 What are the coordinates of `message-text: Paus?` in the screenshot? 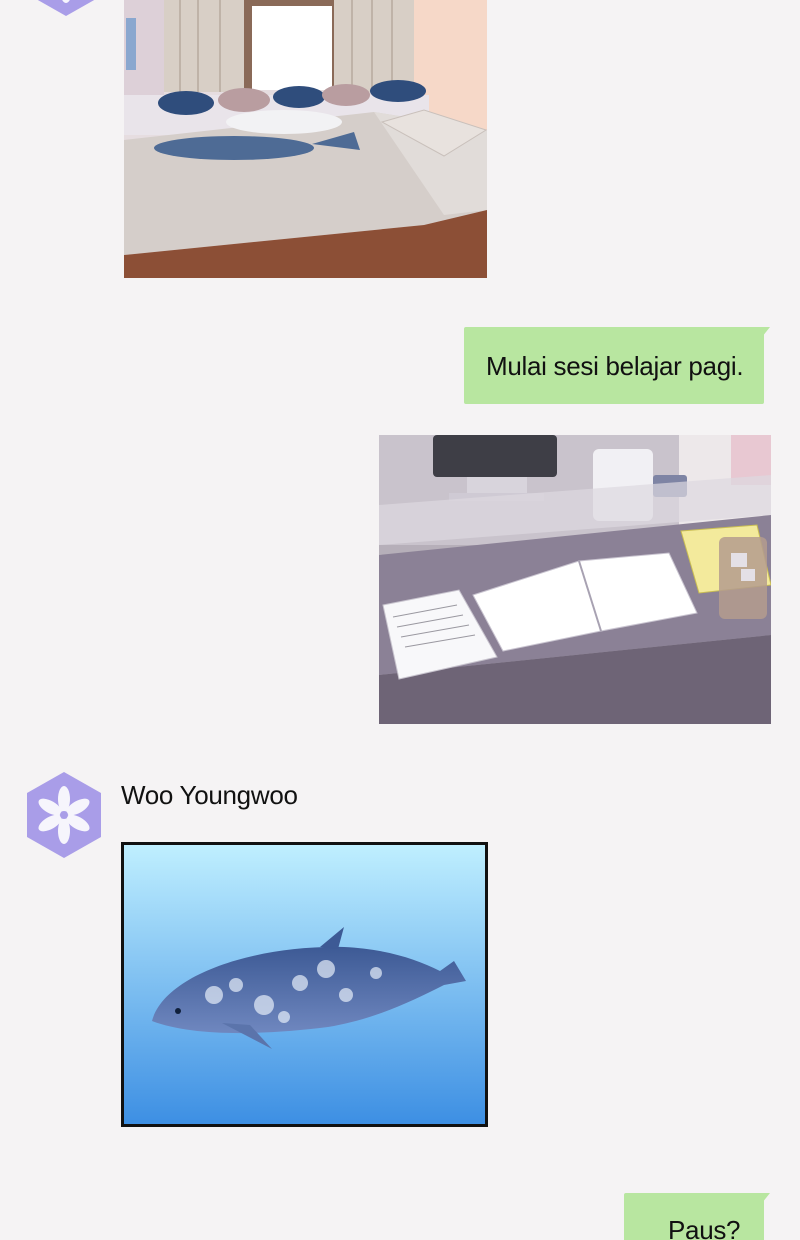 It's located at (704, 1227).